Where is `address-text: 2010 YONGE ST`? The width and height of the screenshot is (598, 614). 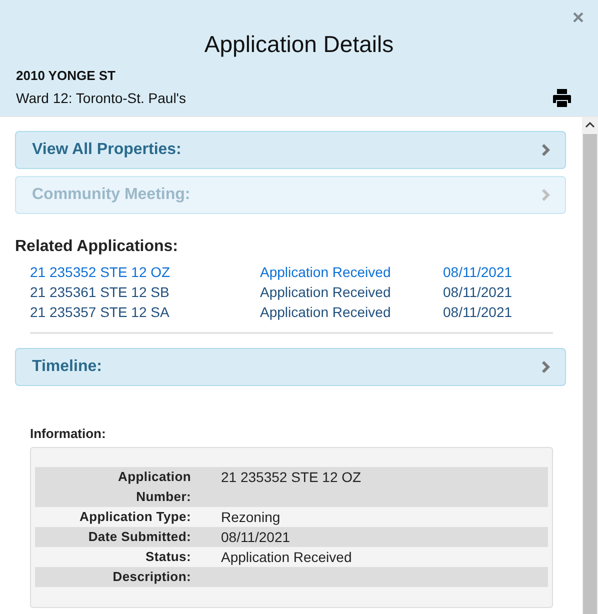
address-text: 2010 YONGE ST is located at coordinates (66, 75).